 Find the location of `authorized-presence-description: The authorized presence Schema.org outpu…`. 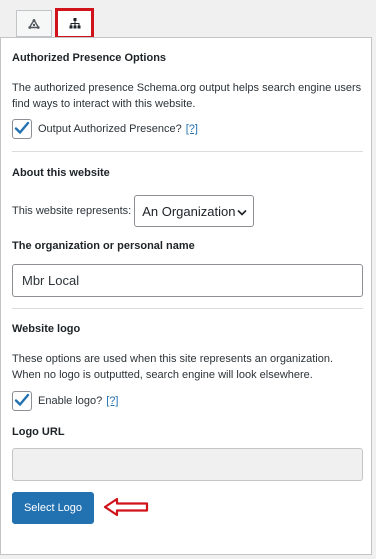

authorized-presence-description: The authorized presence Schema.org outpu… is located at coordinates (187, 96).